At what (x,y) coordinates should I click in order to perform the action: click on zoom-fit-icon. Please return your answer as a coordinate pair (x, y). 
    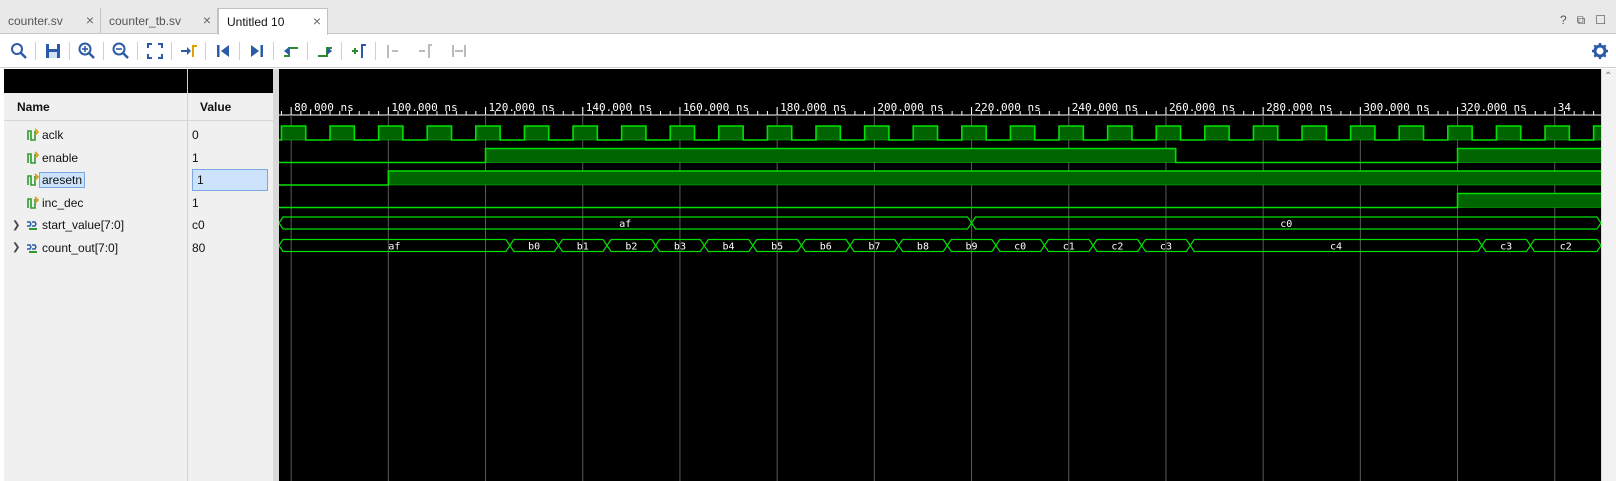
    Looking at the image, I should click on (155, 51).